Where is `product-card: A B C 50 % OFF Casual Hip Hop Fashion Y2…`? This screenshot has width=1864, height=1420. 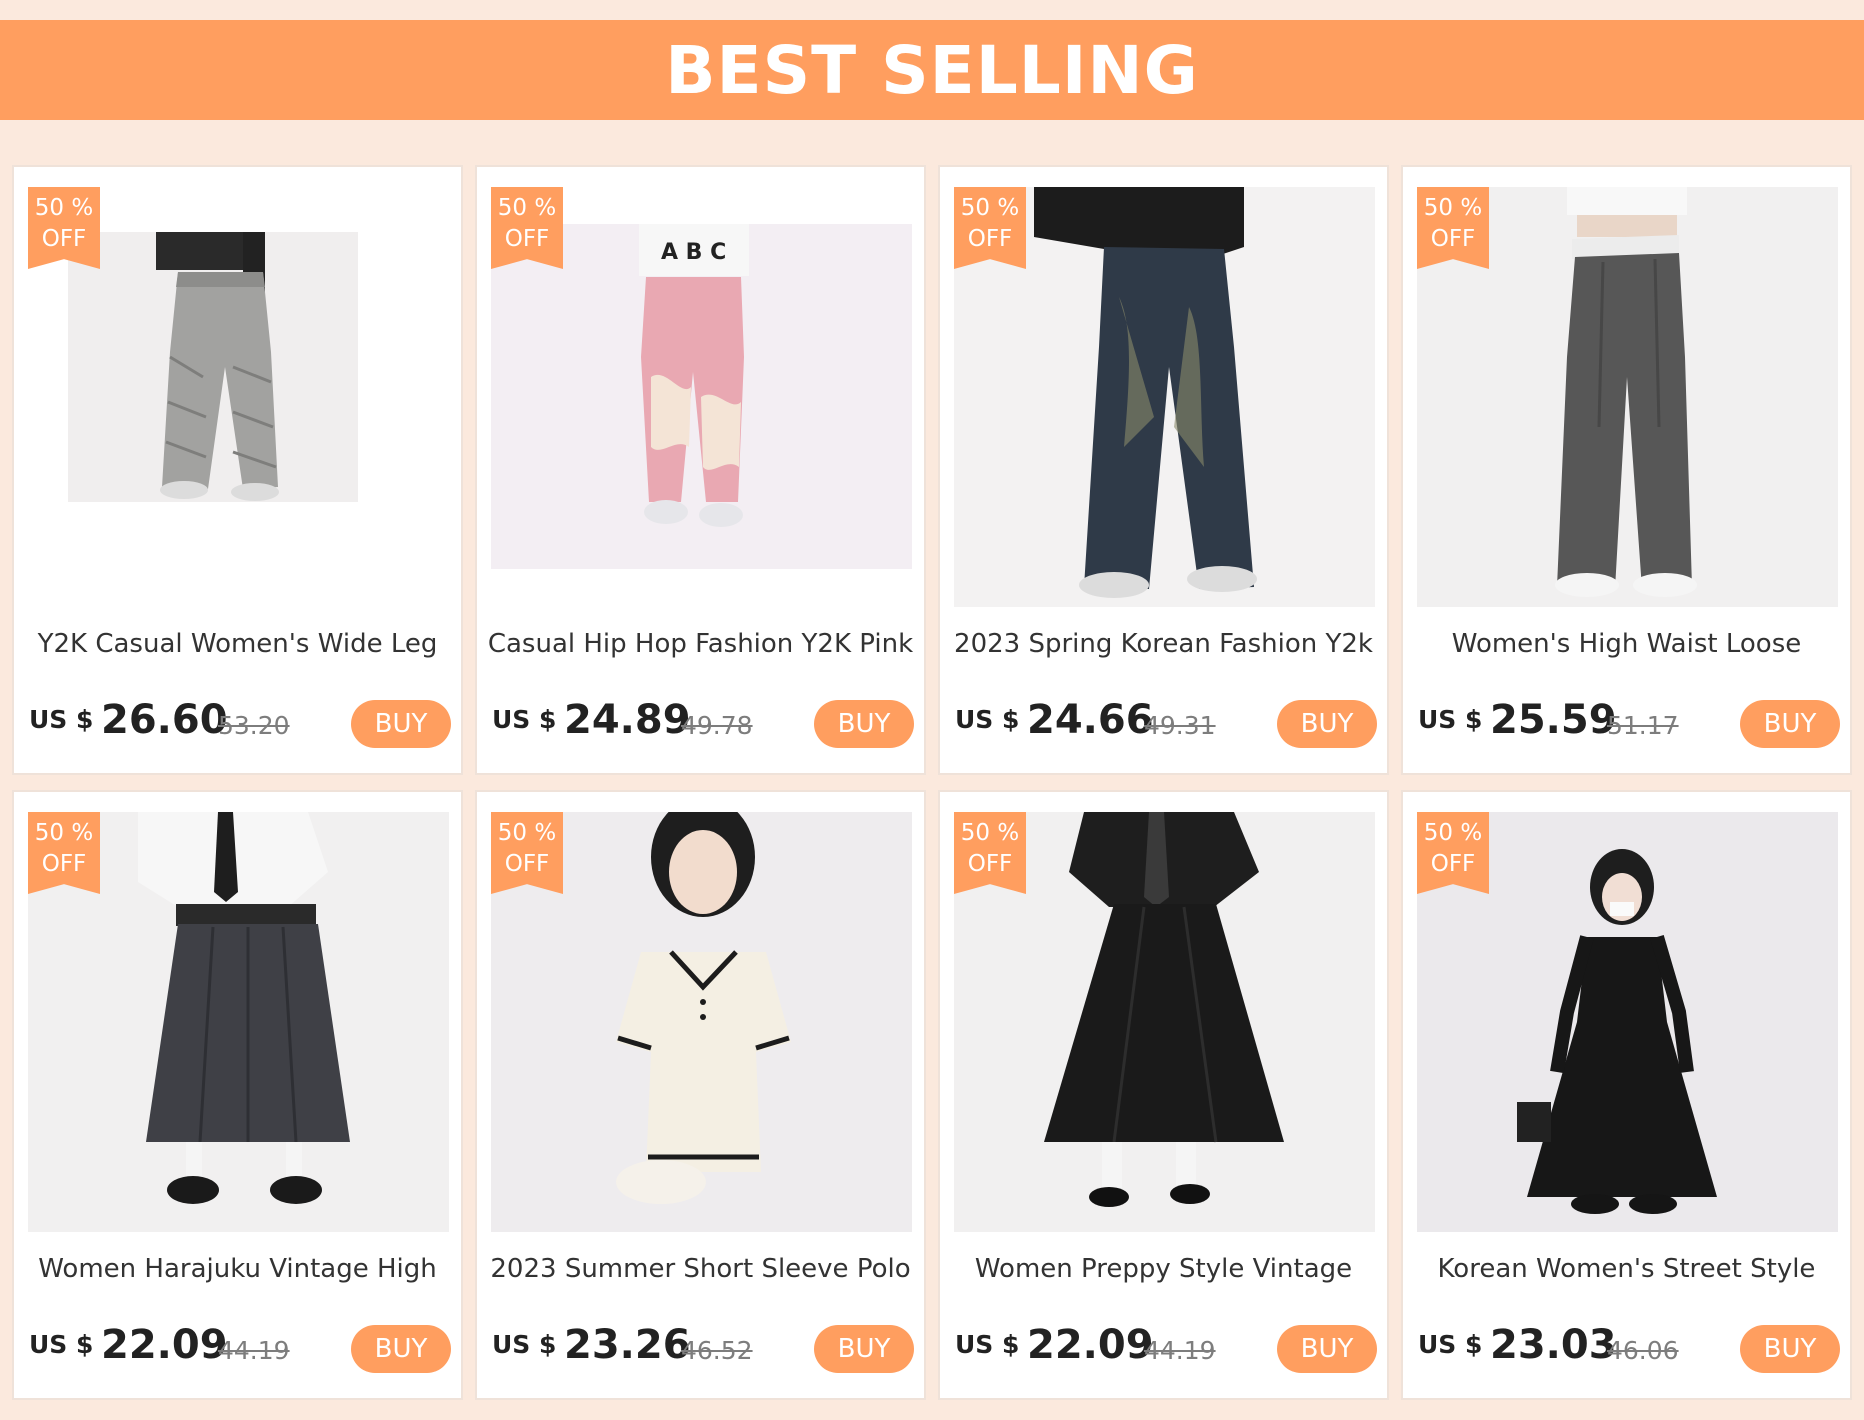 product-card: A B C 50 % OFF Casual Hip Hop Fashion Y2… is located at coordinates (700, 470).